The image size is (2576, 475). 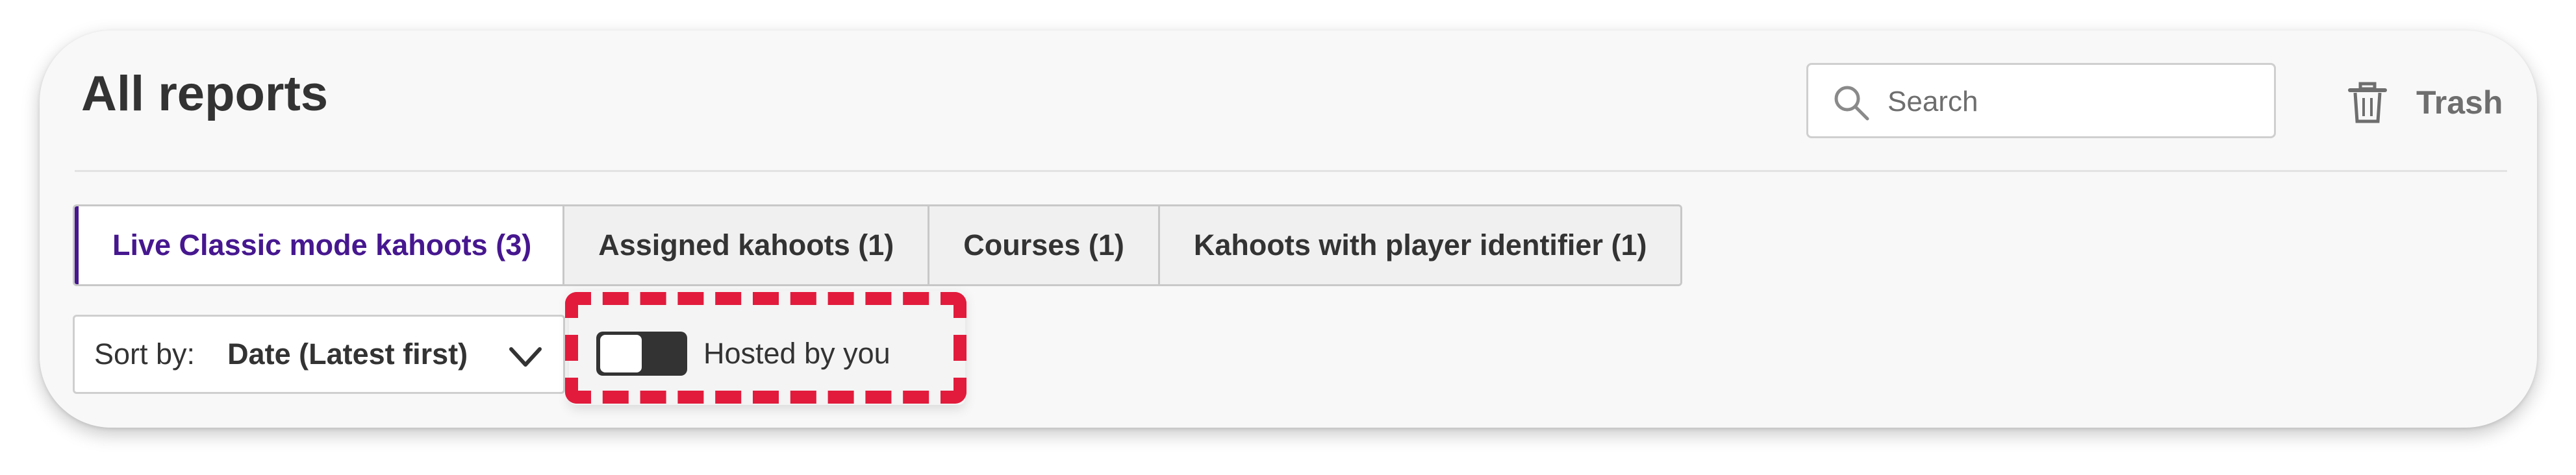 I want to click on search-input, so click(x=2069, y=102).